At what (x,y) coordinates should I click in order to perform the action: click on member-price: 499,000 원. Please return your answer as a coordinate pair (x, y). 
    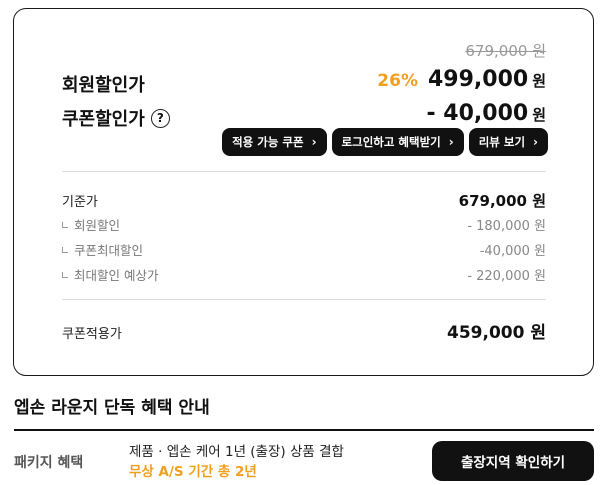
    Looking at the image, I should click on (487, 79).